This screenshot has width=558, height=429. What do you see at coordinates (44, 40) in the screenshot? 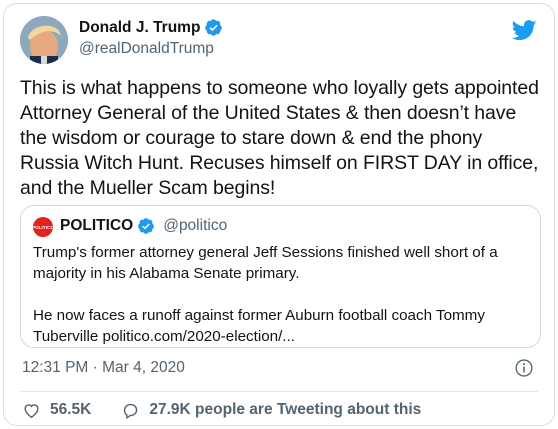
I see `author-avatar` at bounding box center [44, 40].